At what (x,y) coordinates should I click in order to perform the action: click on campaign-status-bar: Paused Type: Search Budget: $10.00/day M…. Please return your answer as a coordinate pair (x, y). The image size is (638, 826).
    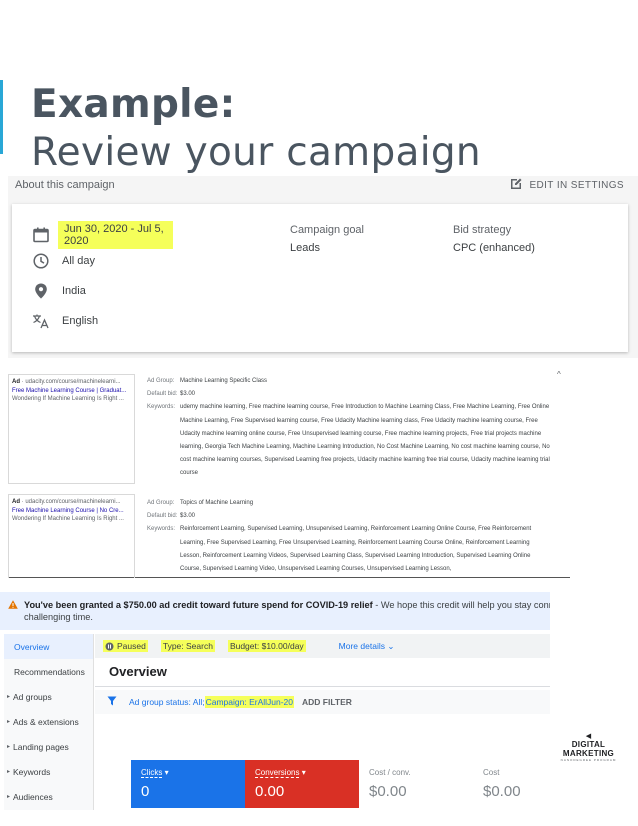
    Looking at the image, I should click on (322, 646).